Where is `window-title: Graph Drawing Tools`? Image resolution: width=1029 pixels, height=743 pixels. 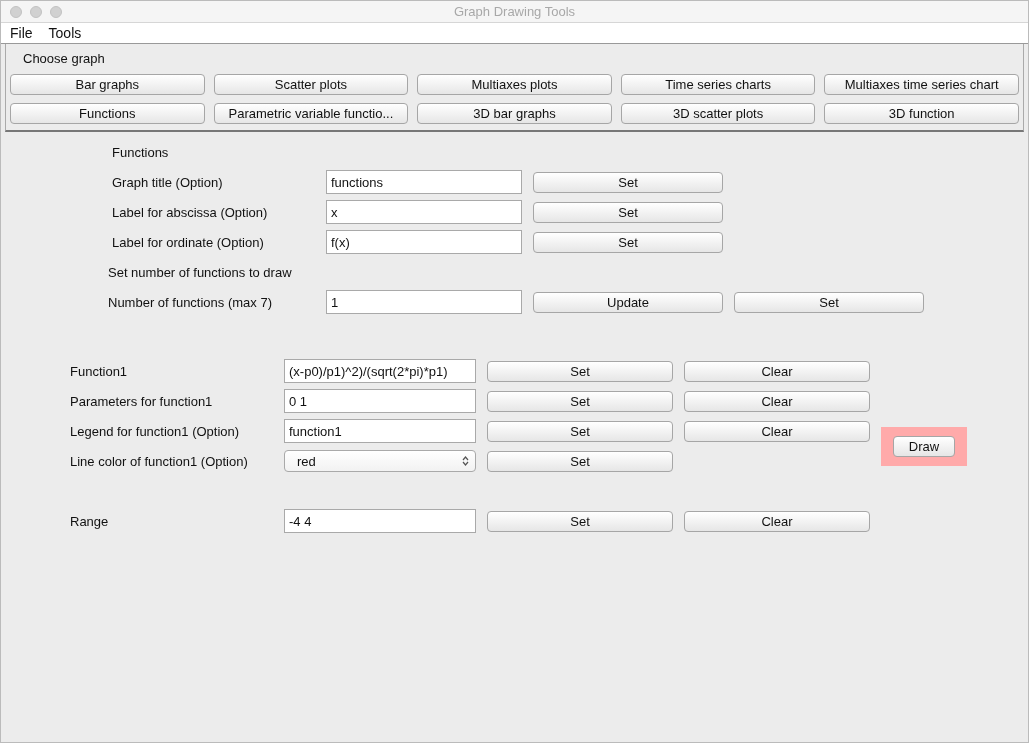 window-title: Graph Drawing Tools is located at coordinates (514, 11).